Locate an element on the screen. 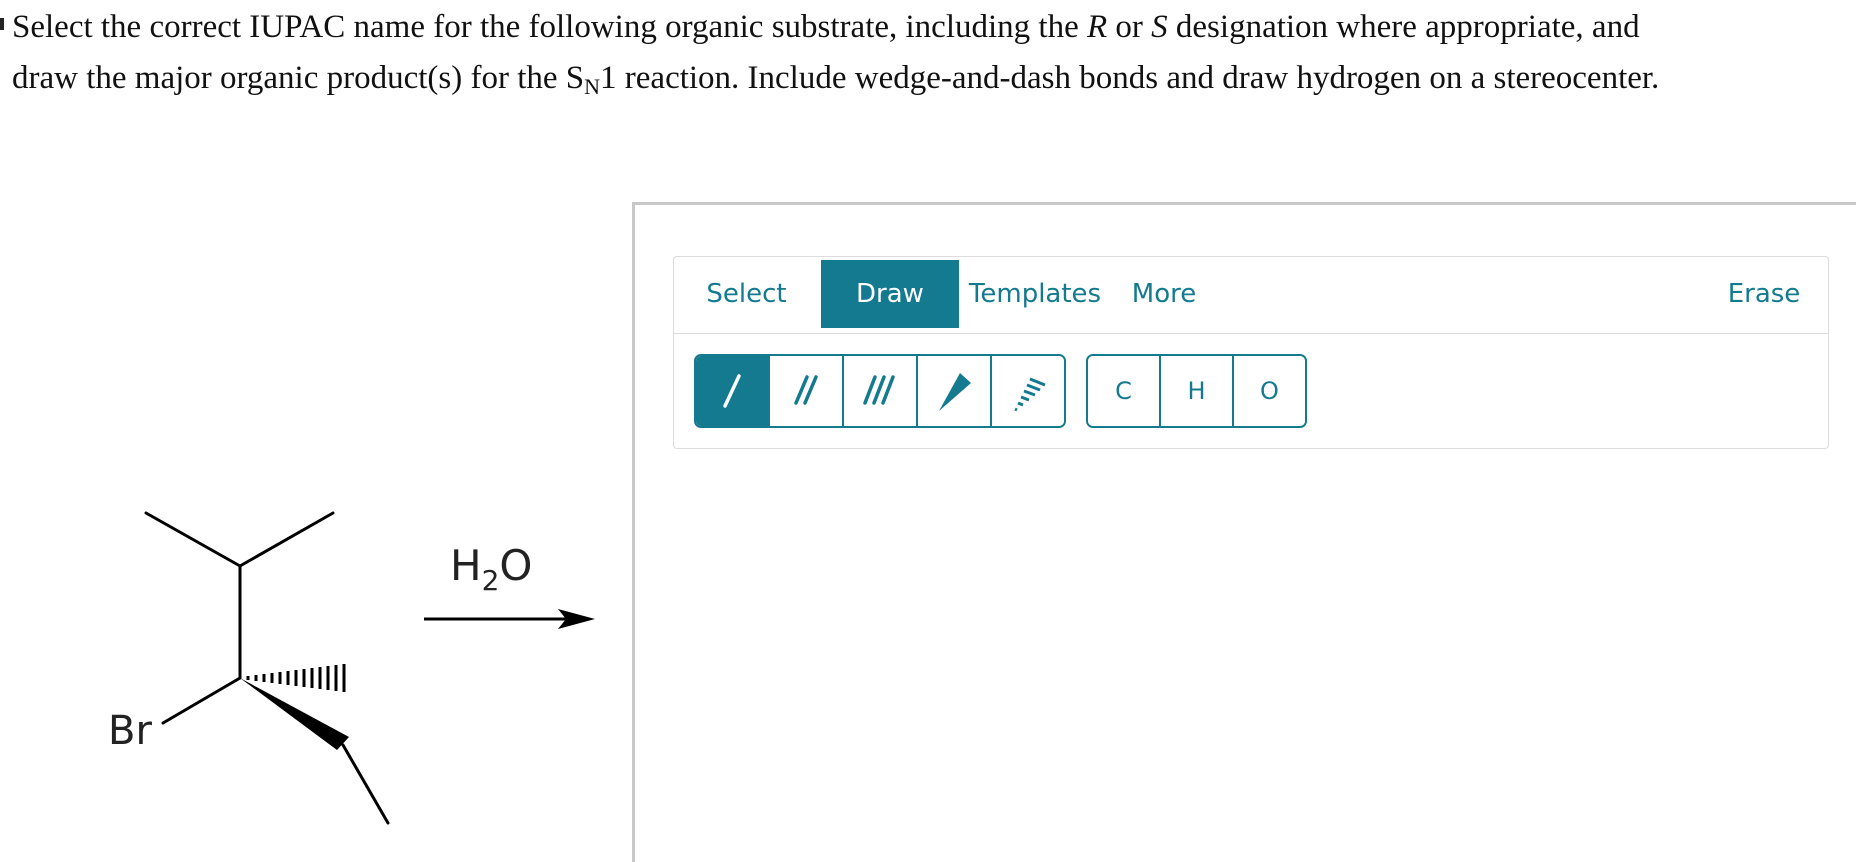 This screenshot has width=1856, height=862. dash-bond-icon is located at coordinates (1030, 394).